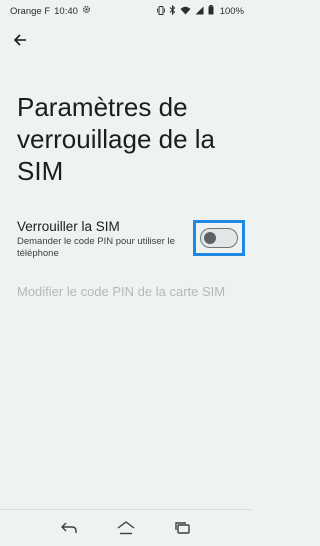 The width and height of the screenshot is (320, 546). Describe the element at coordinates (210, 238) in the screenshot. I see `toggle-thumb` at that location.